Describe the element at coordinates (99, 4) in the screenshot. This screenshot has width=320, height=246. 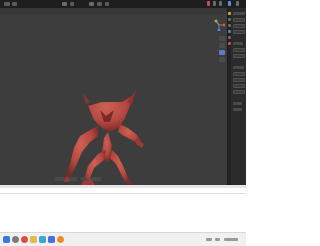
I see `shading-icon` at that location.